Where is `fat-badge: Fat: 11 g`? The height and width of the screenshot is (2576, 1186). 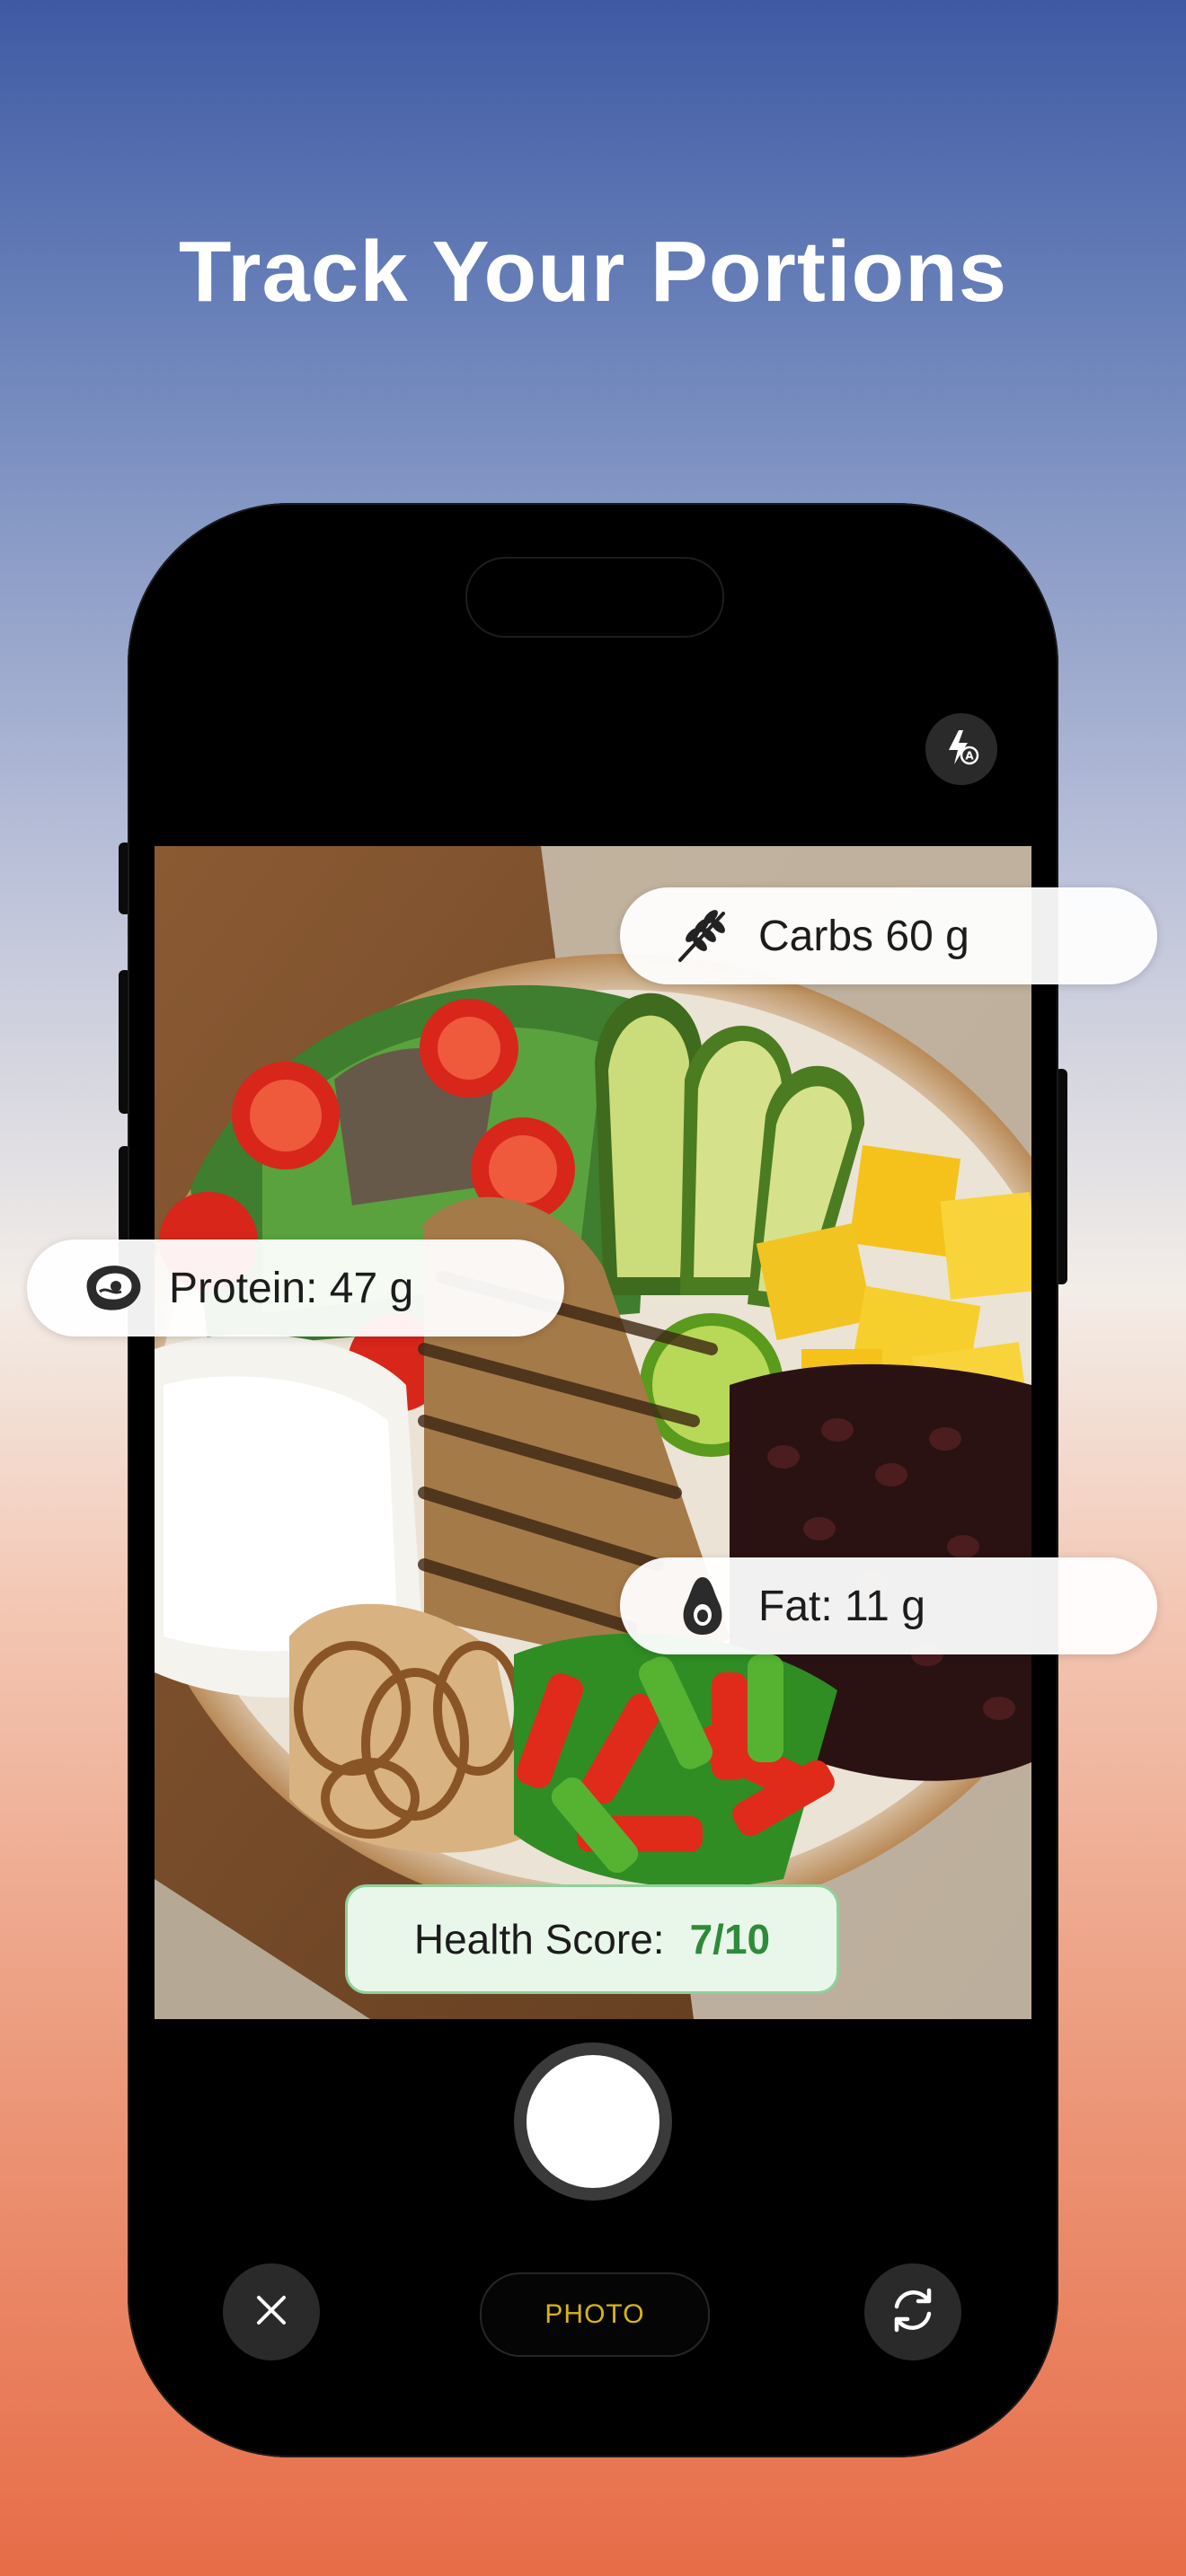
fat-badge: Fat: 11 g is located at coordinates (888, 1605).